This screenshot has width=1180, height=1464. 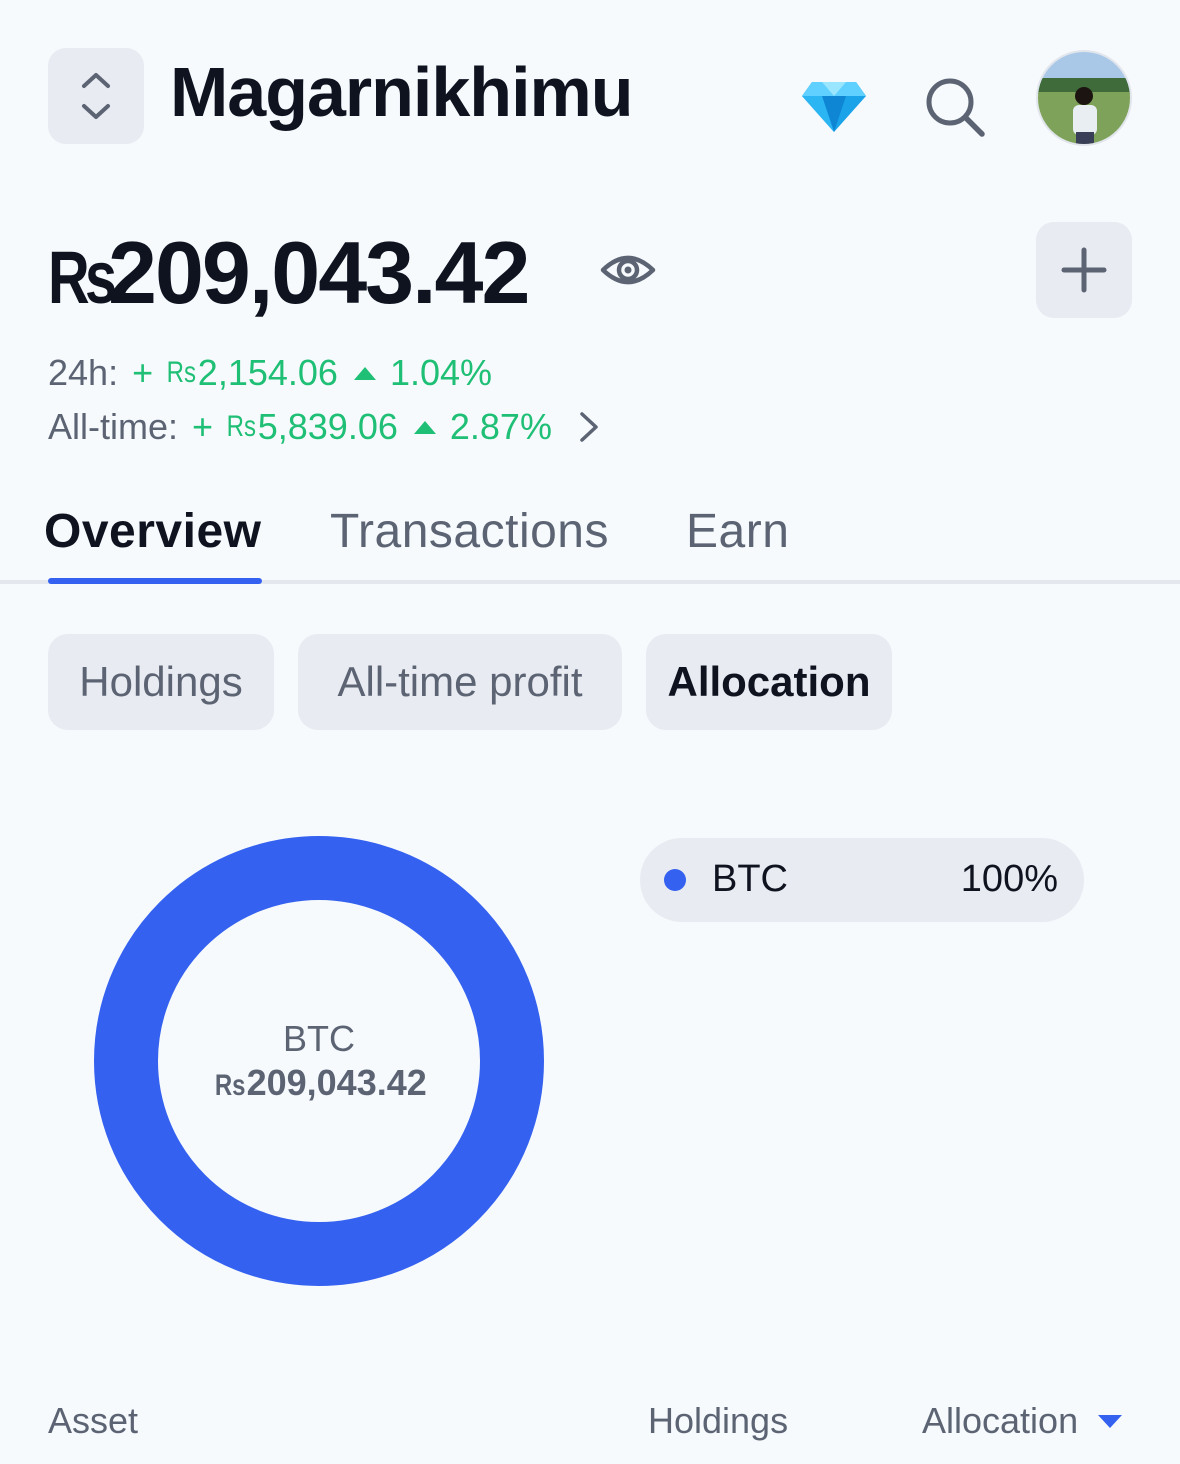 What do you see at coordinates (1000, 1420) in the screenshot?
I see `column-header-allocation-label: Allocation` at bounding box center [1000, 1420].